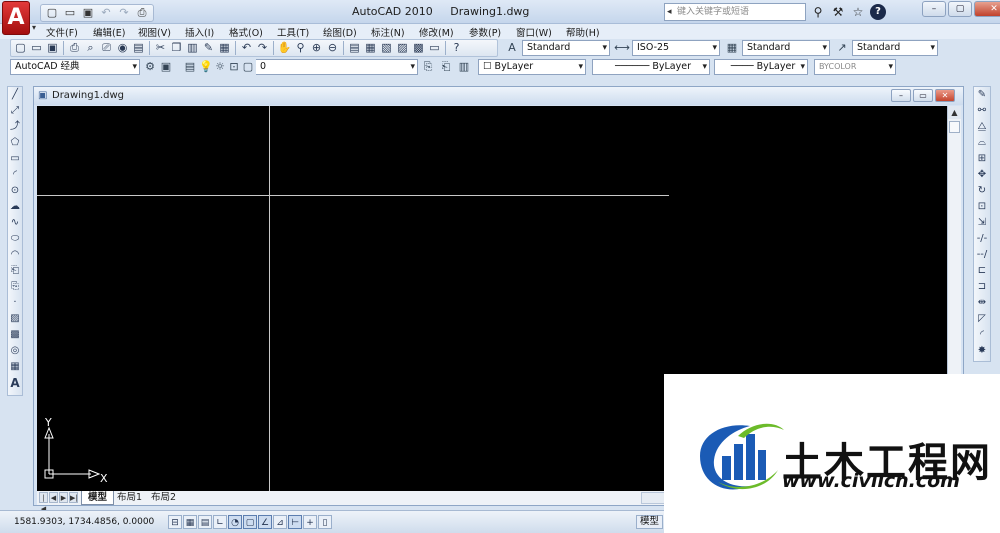 The image size is (1000, 533). I want to click on open-icon: ▭, so click(70, 13).